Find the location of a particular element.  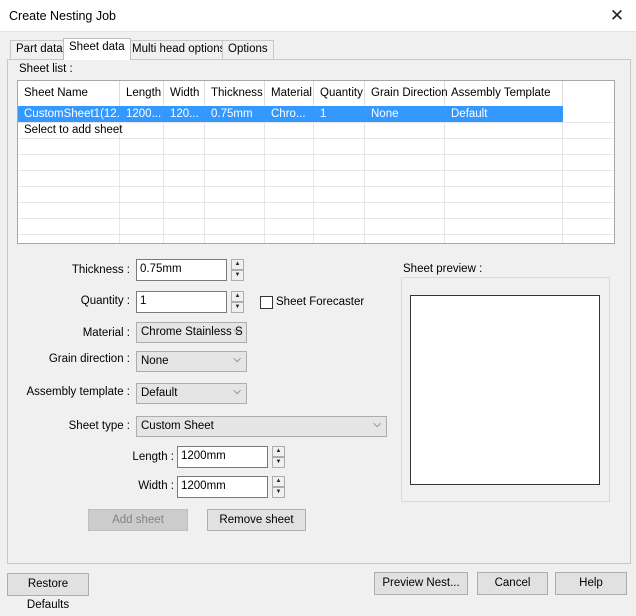

sheet-type-value: Custom Sheet is located at coordinates (177, 426).